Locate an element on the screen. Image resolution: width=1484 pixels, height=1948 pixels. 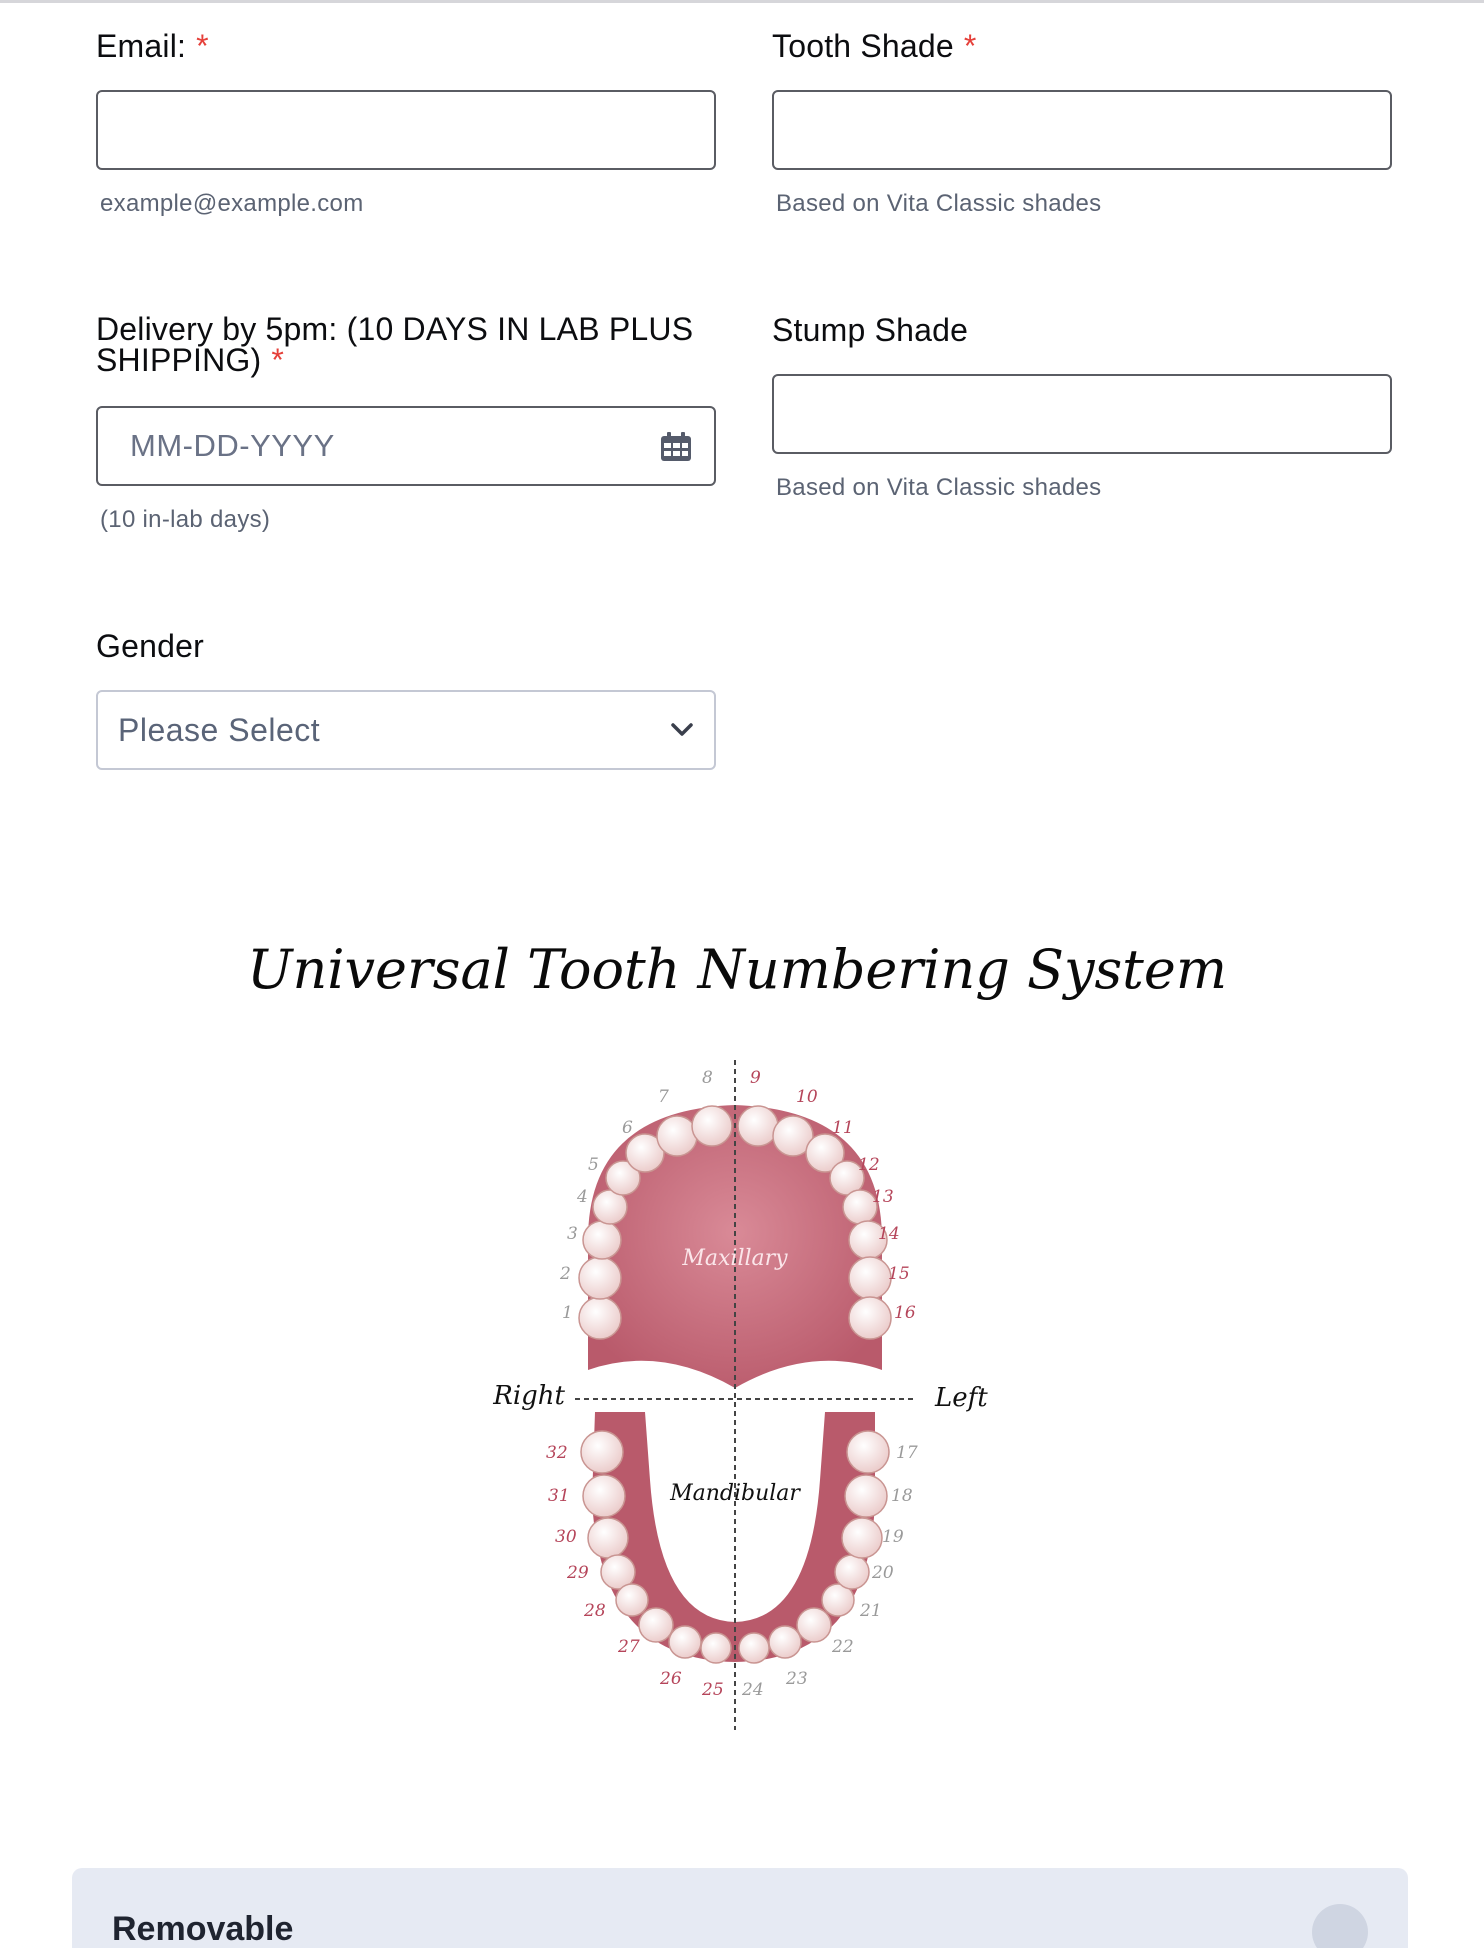
tooth-number: 3 is located at coordinates (572, 1234).